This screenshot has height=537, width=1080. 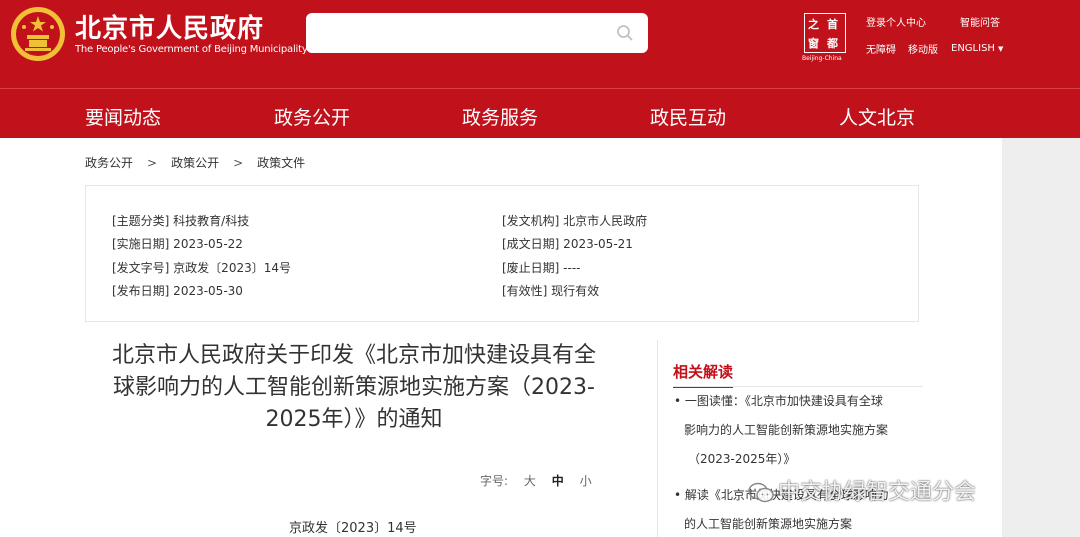 I want to click on logo-char: 都, so click(x=832, y=43).